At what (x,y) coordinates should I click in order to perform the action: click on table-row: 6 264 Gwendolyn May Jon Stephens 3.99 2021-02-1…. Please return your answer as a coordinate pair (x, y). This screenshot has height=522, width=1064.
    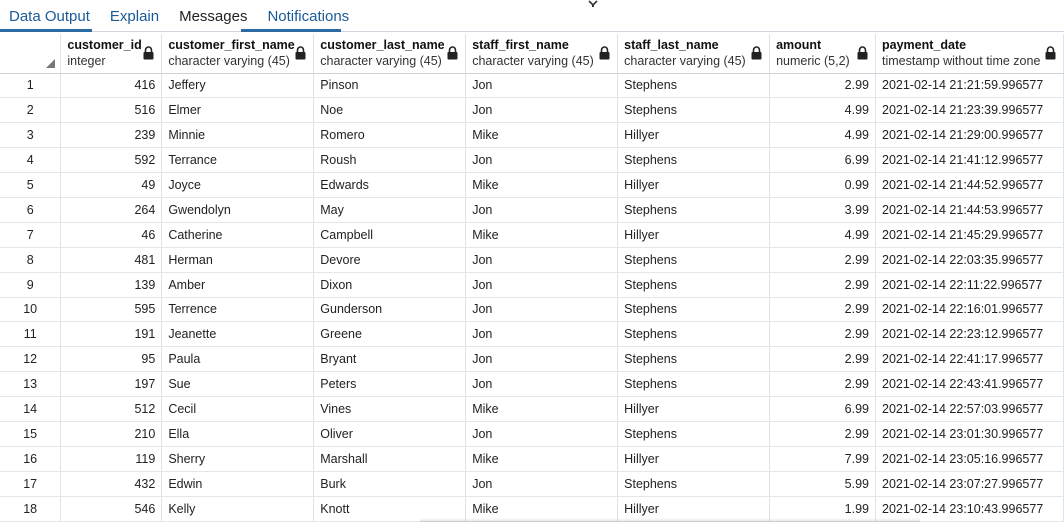
    Looking at the image, I should click on (532, 210).